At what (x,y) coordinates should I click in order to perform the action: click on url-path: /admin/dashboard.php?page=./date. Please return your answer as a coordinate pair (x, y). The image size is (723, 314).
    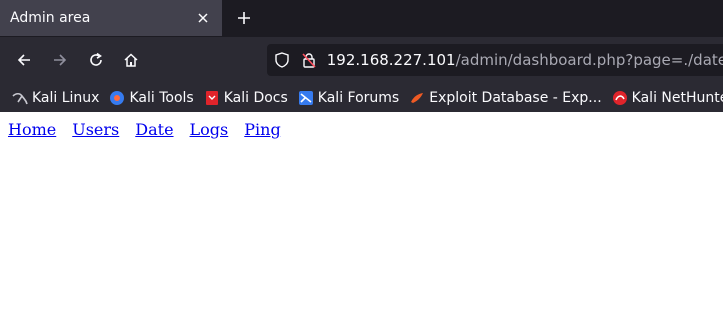
    Looking at the image, I should click on (589, 60).